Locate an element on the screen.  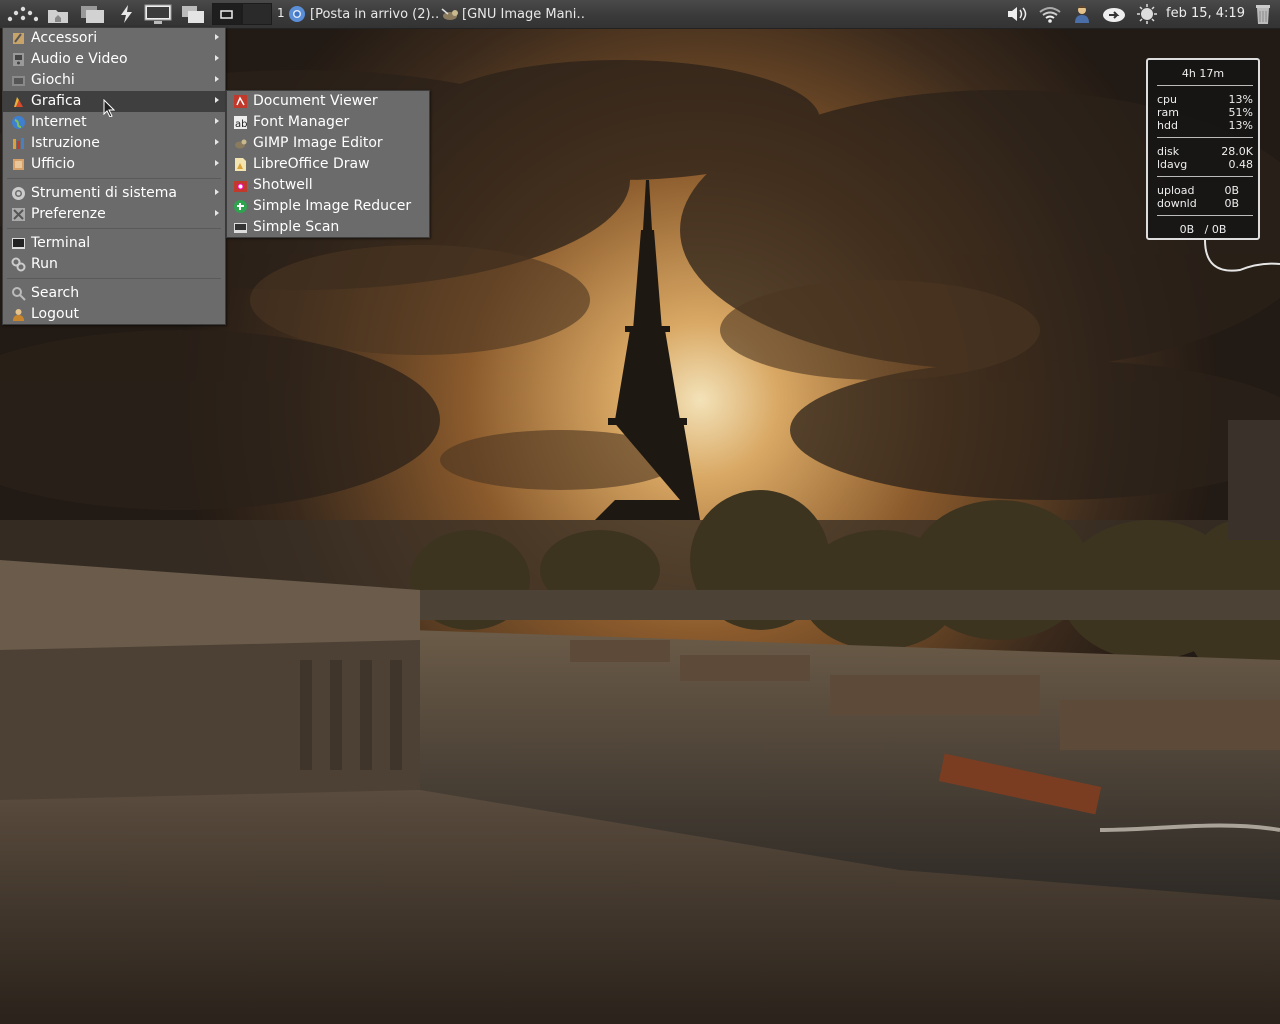
user-icon is located at coordinates (1082, 14).